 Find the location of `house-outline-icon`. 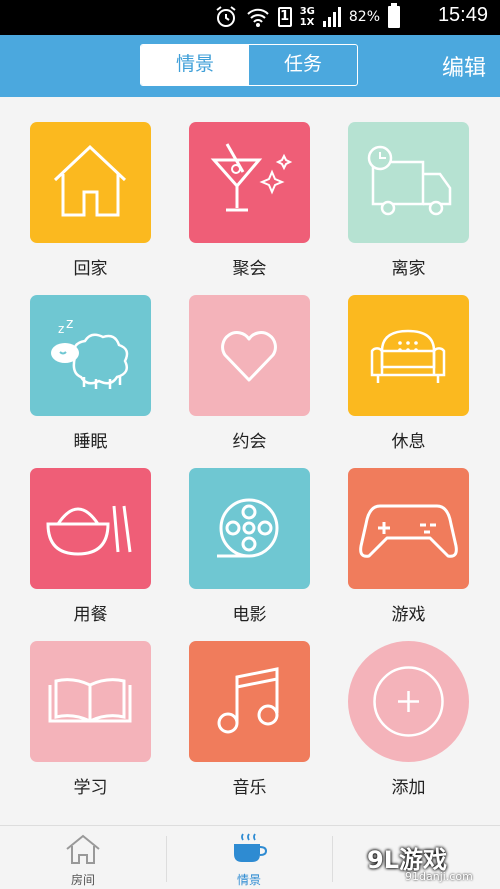

house-outline-icon is located at coordinates (83, 849).